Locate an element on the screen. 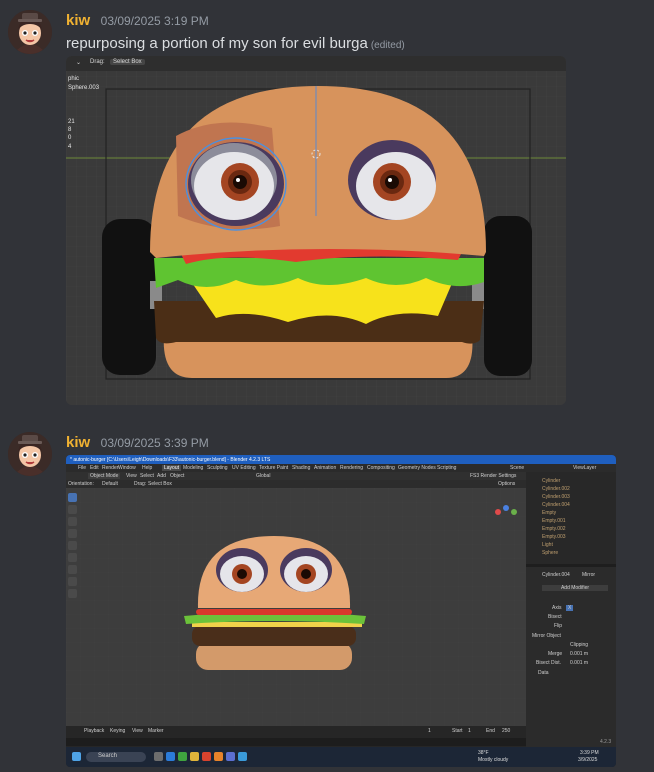  tab-uv-editing: UV Editing is located at coordinates (244, 468).